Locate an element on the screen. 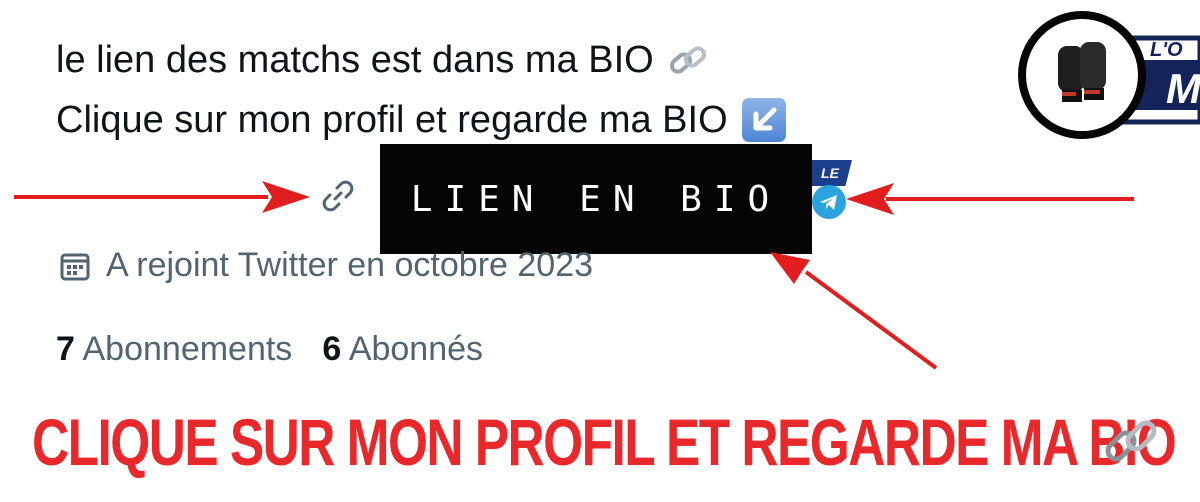 The height and width of the screenshot is (502, 1200). logo-text-top: L'O is located at coordinates (1166, 50).